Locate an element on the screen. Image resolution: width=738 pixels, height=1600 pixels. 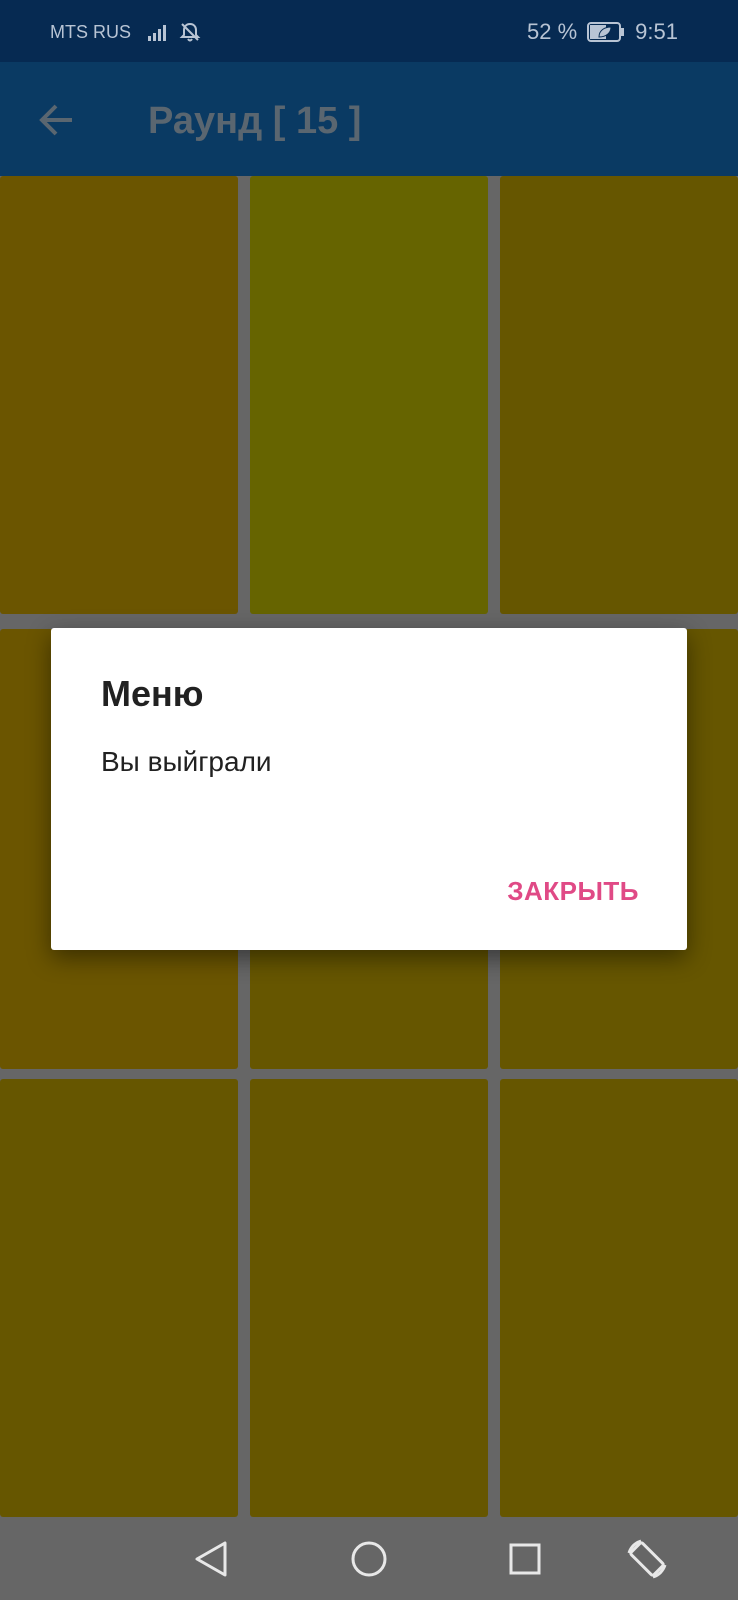
back-button is located at coordinates (56, 120).